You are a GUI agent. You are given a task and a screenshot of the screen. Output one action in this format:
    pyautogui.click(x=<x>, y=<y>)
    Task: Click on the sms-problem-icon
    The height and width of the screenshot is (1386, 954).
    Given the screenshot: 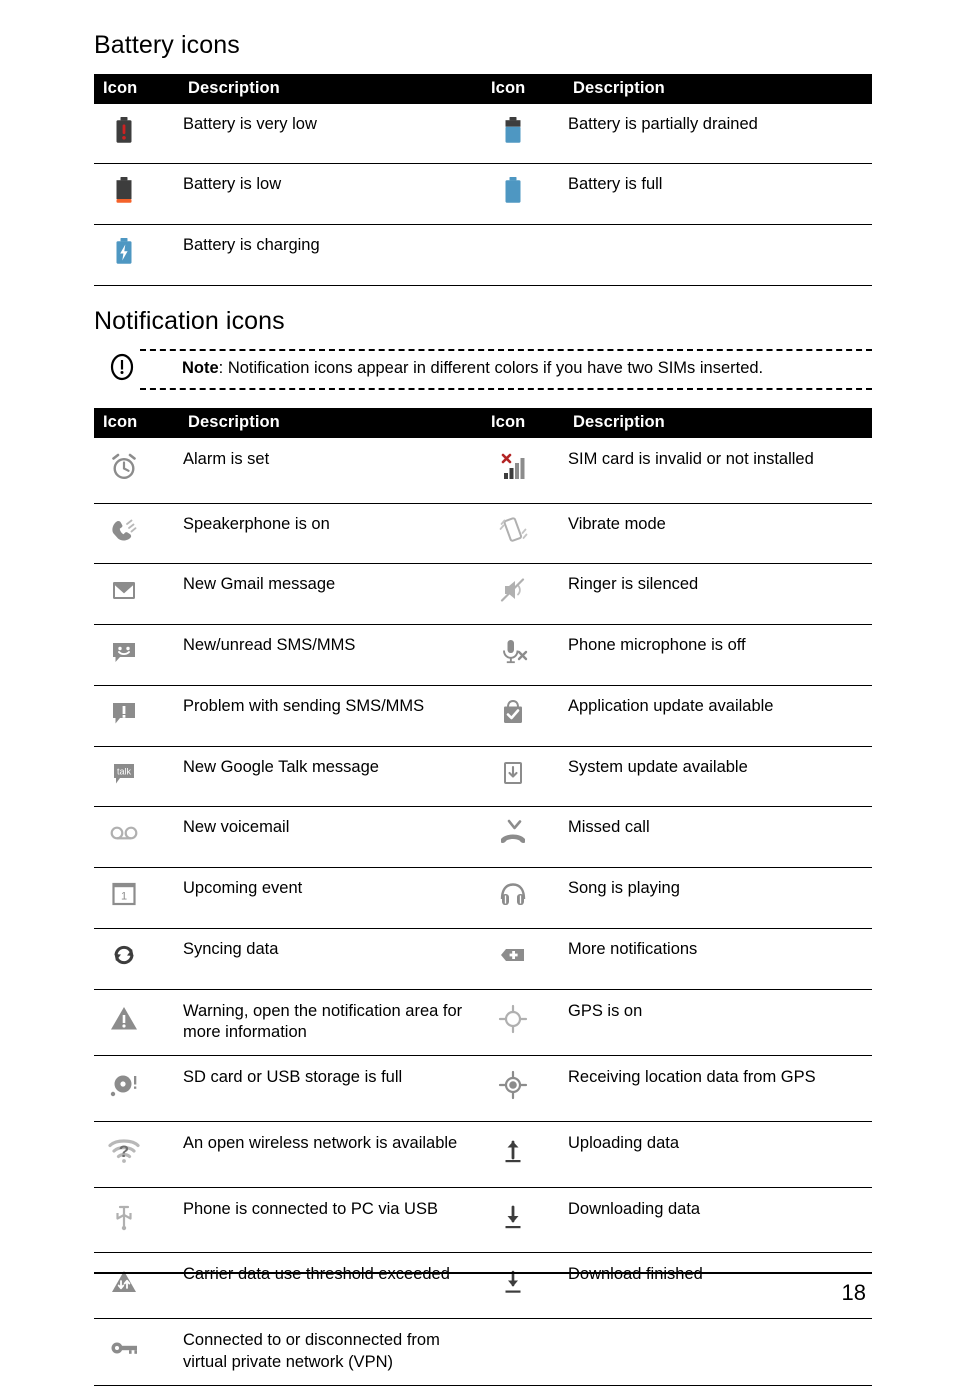 What is the action you would take?
    pyautogui.click(x=124, y=712)
    